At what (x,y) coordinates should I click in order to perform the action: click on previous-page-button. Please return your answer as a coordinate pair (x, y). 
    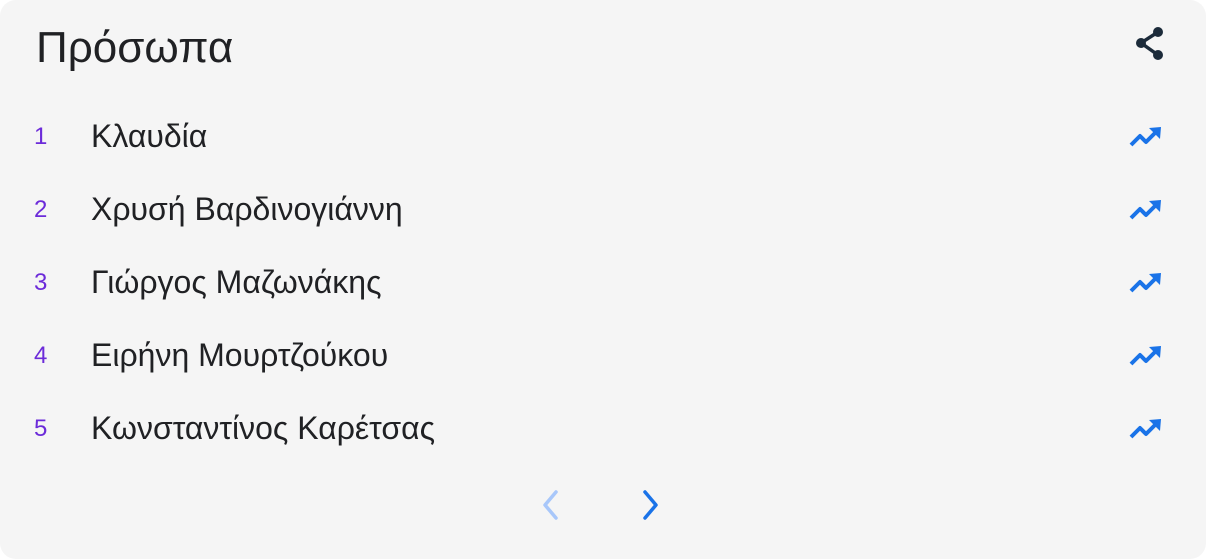
    Looking at the image, I should click on (551, 505).